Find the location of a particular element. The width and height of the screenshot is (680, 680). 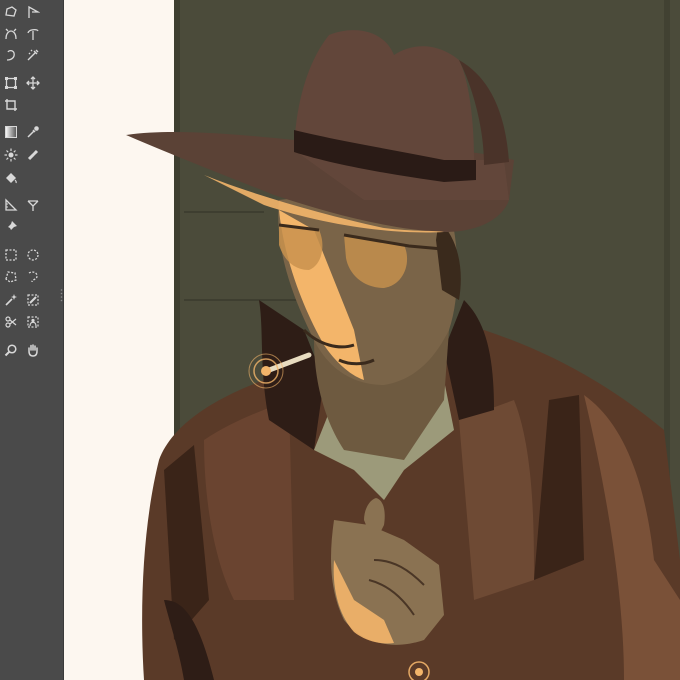

path-tool is located at coordinates (33, 12).